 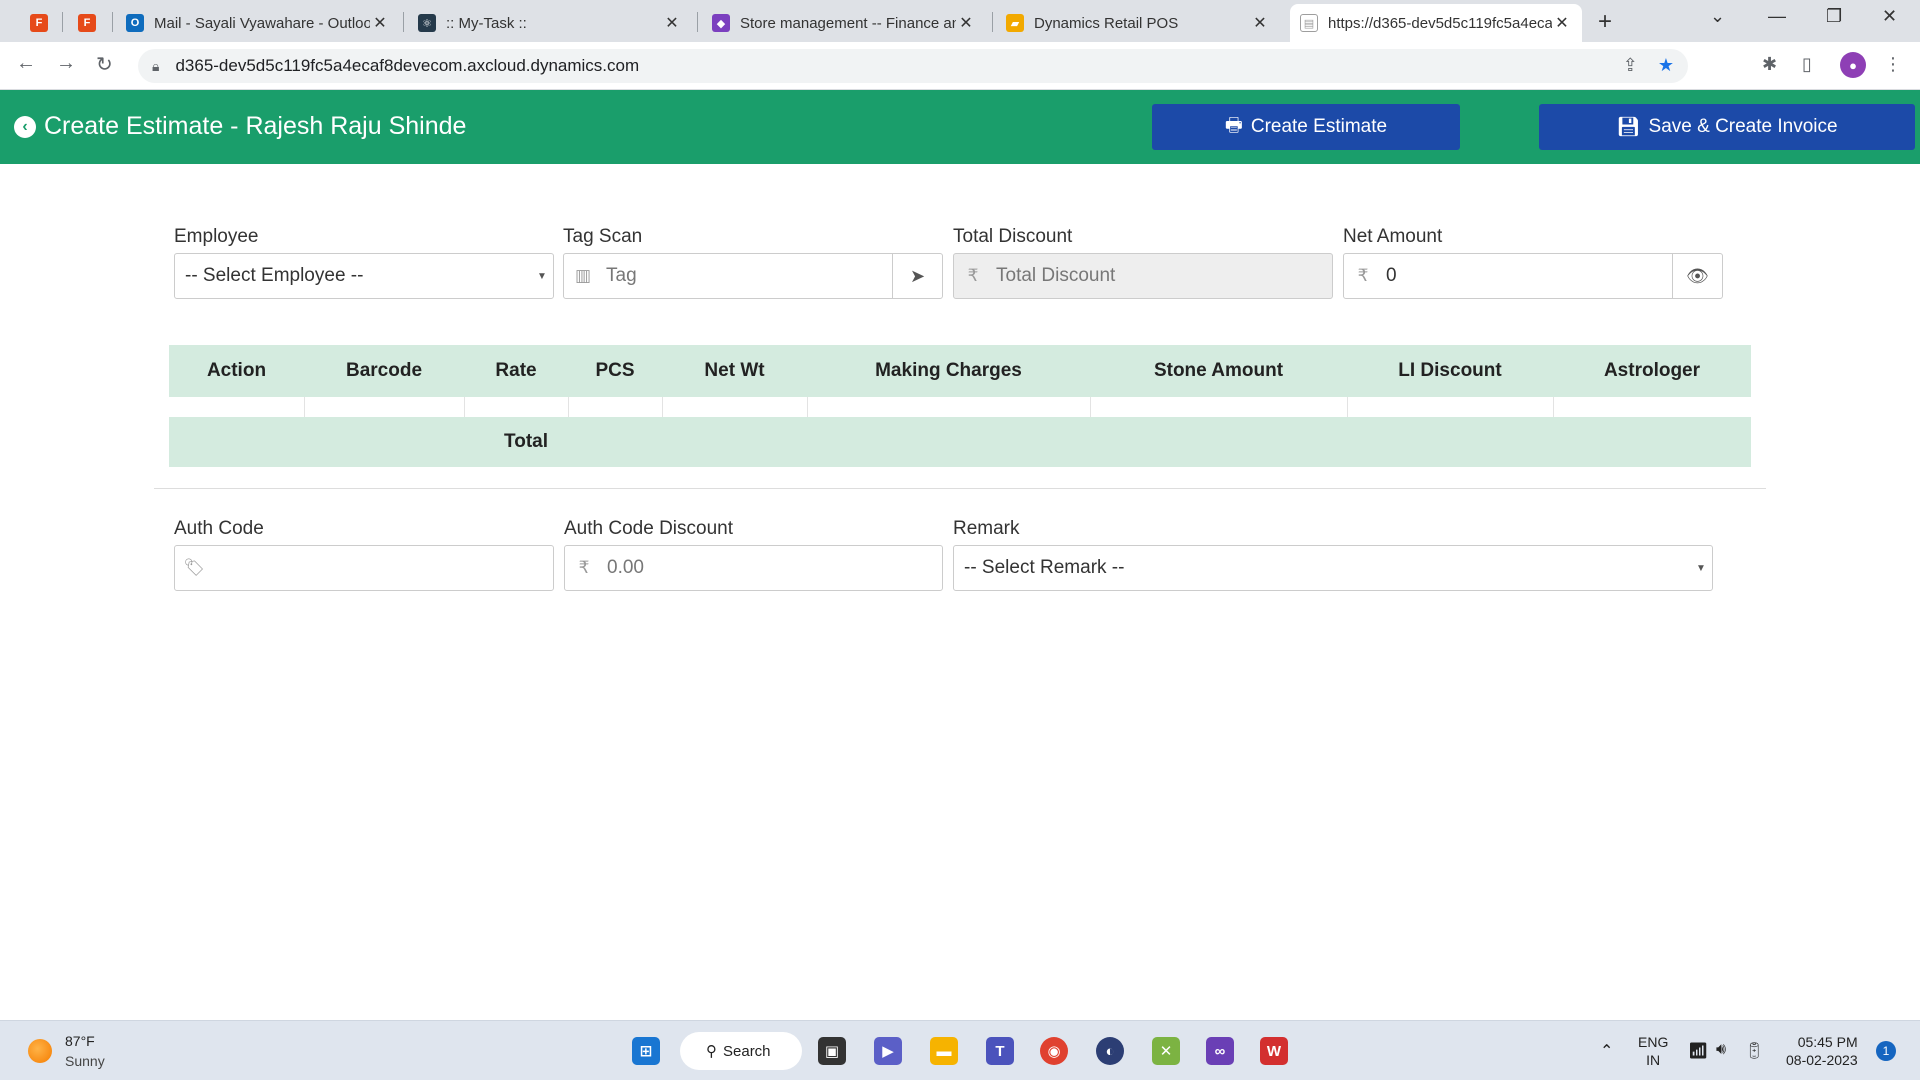 I want to click on close-window-icon: ✕, so click(x=1889, y=16).